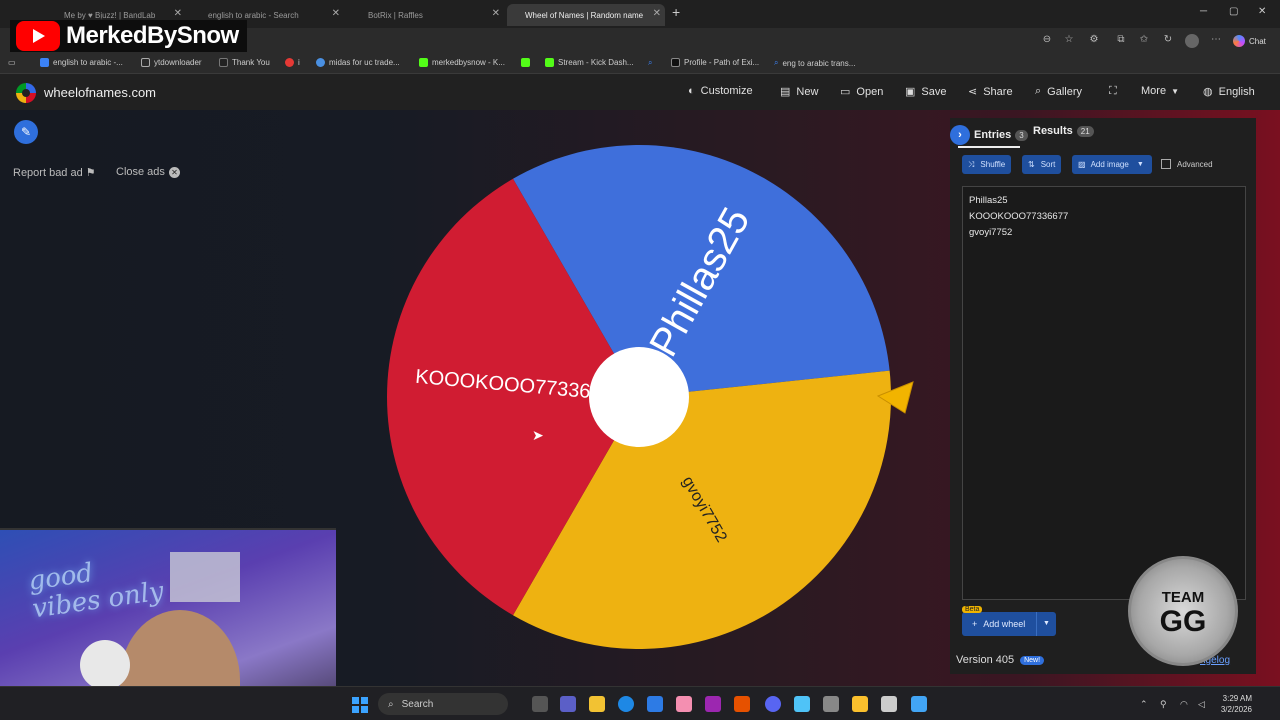 The image size is (1280, 720). Describe the element at coordinates (1116, 91) in the screenshot. I see `fullscreen-button: ⛶` at that location.